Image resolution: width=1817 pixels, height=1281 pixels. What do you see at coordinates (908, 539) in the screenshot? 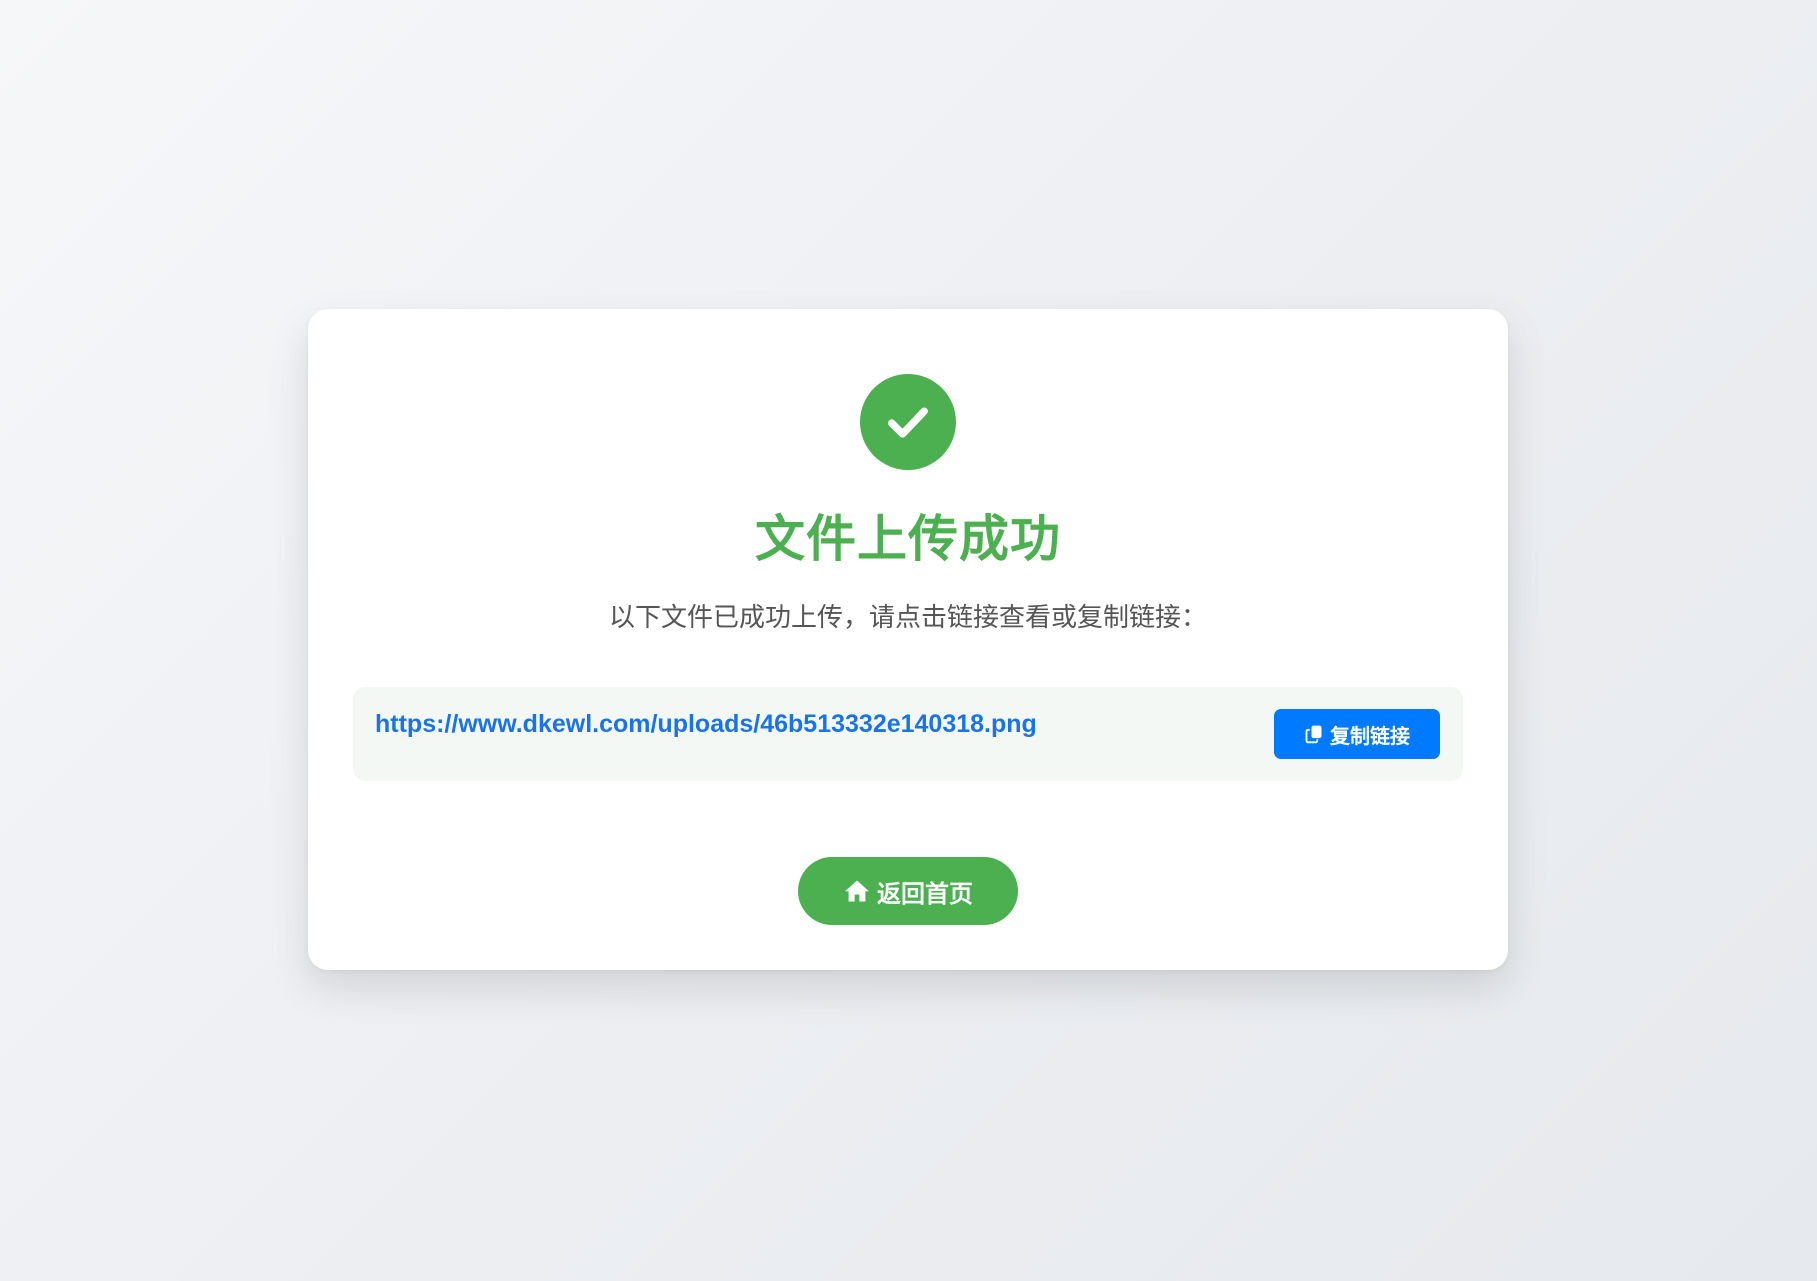
I see `page-title: 文件上传成功` at bounding box center [908, 539].